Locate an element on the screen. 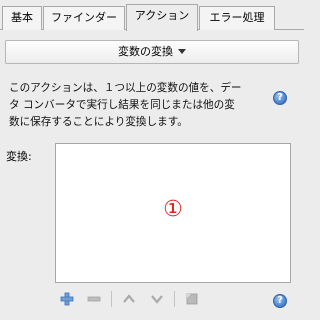 Image resolution: width=320 pixels, height=320 pixels. plus-icon is located at coordinates (67, 299).